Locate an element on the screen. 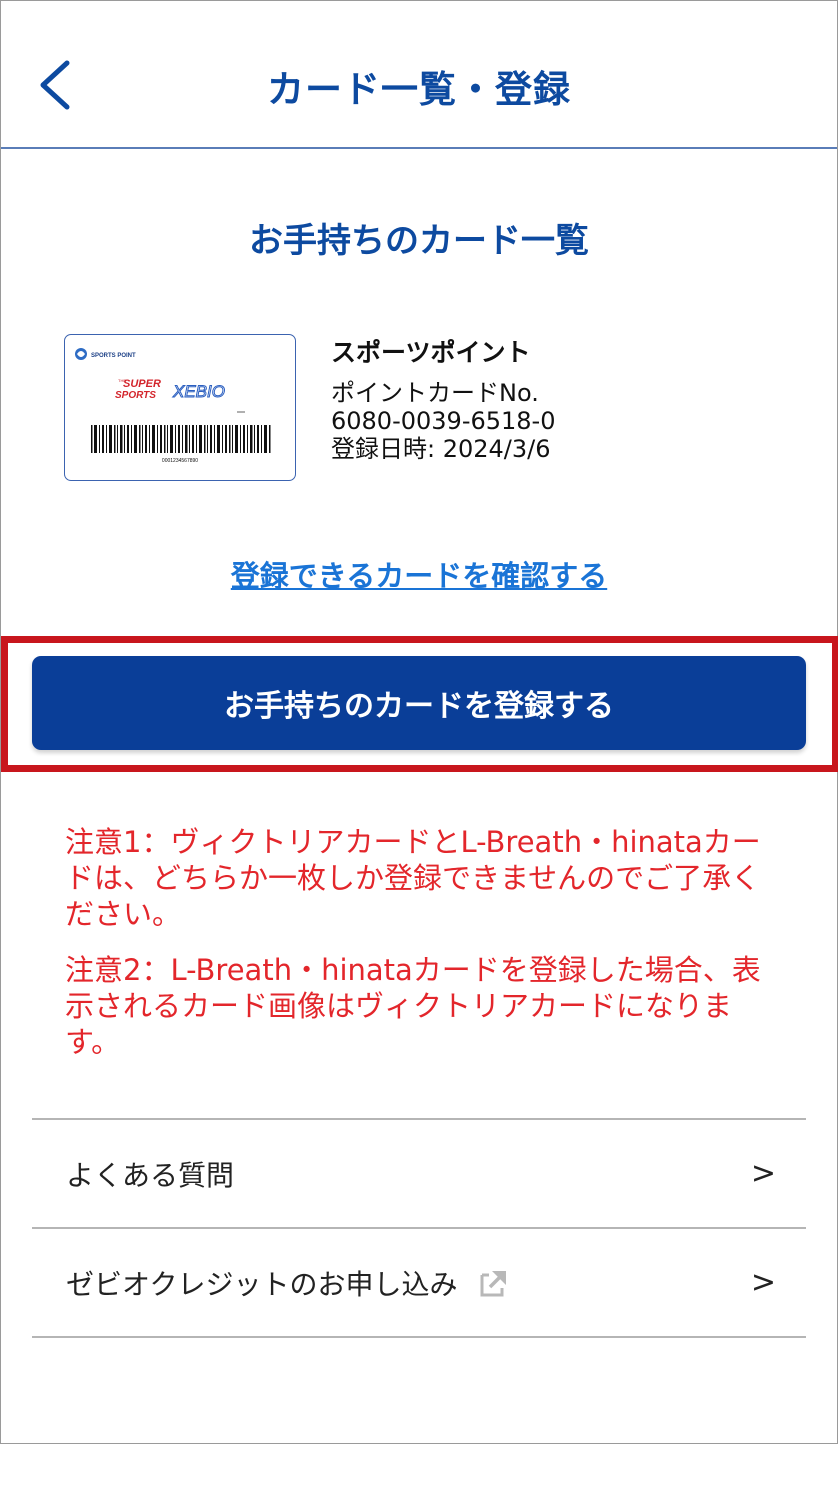 The width and height of the screenshot is (838, 1500). confirm-registrable-cards-link: 登録できるカードを確認する is located at coordinates (419, 574).